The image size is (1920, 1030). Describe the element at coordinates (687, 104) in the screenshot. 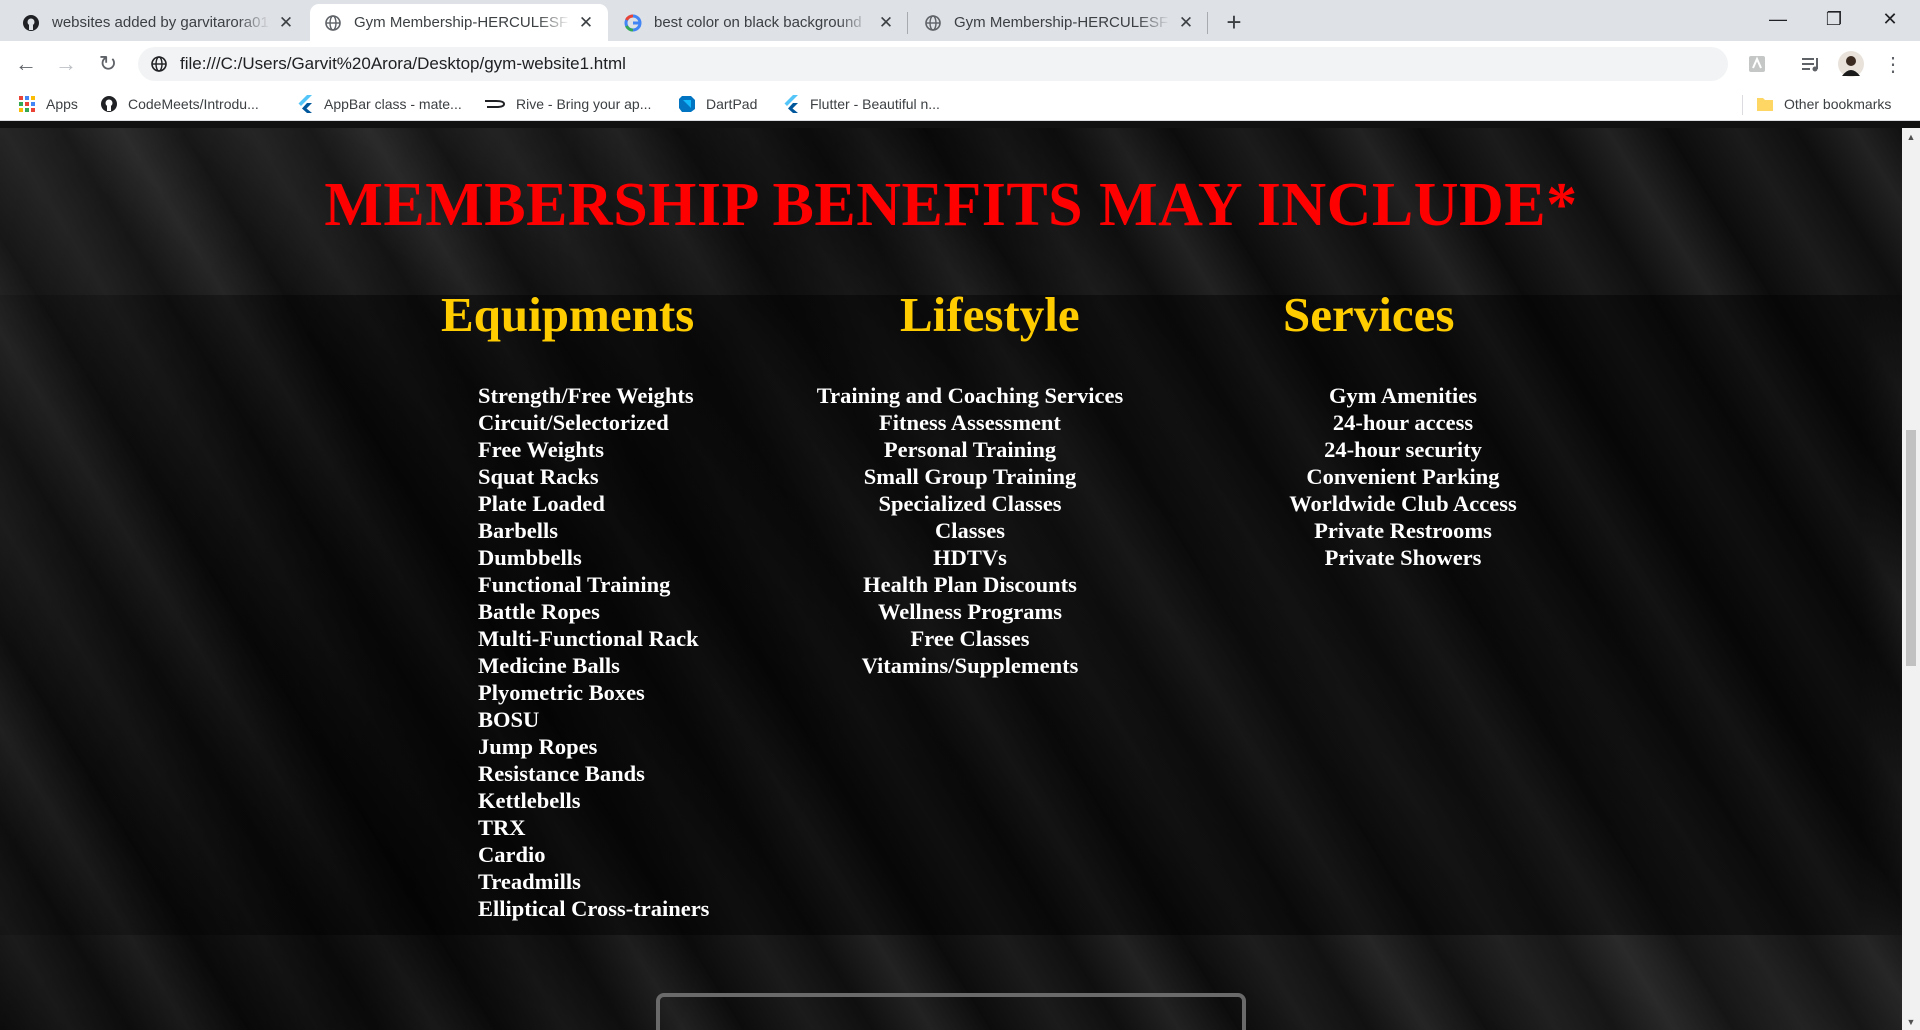

I see `dartpad-icon` at that location.